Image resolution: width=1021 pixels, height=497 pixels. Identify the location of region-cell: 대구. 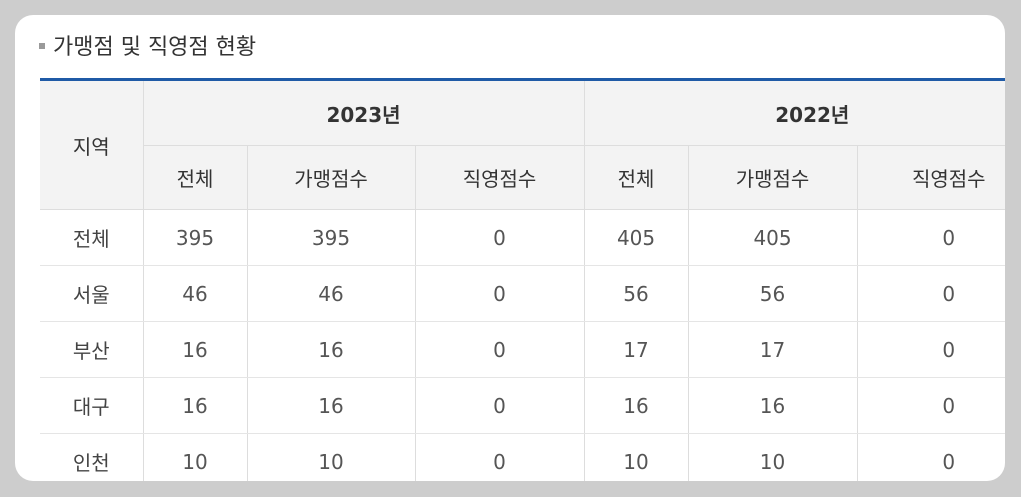
(91, 405).